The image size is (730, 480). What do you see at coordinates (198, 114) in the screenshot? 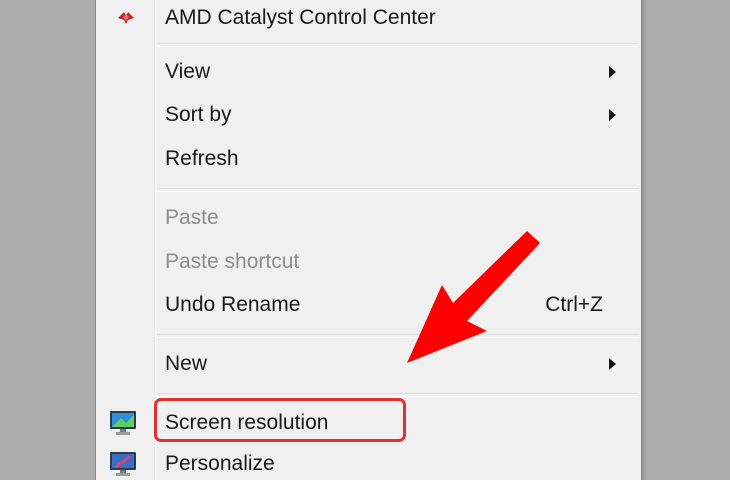
I see `menu-item-label: Sort by` at bounding box center [198, 114].